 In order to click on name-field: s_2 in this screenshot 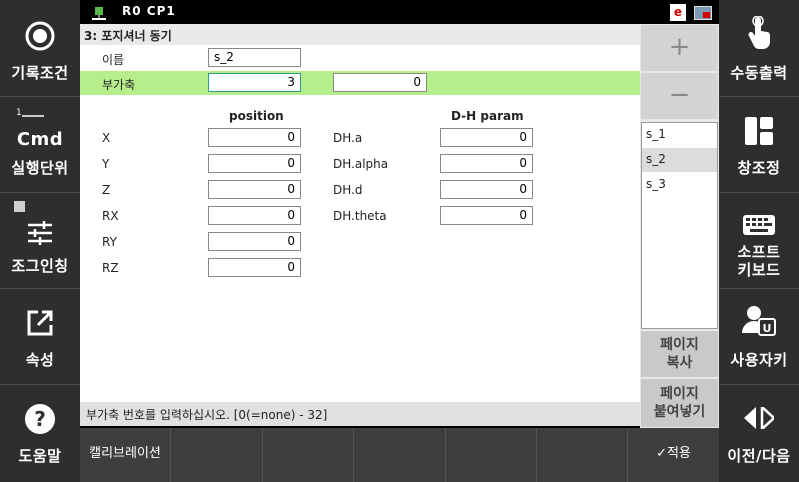, I will do `click(254, 57)`.